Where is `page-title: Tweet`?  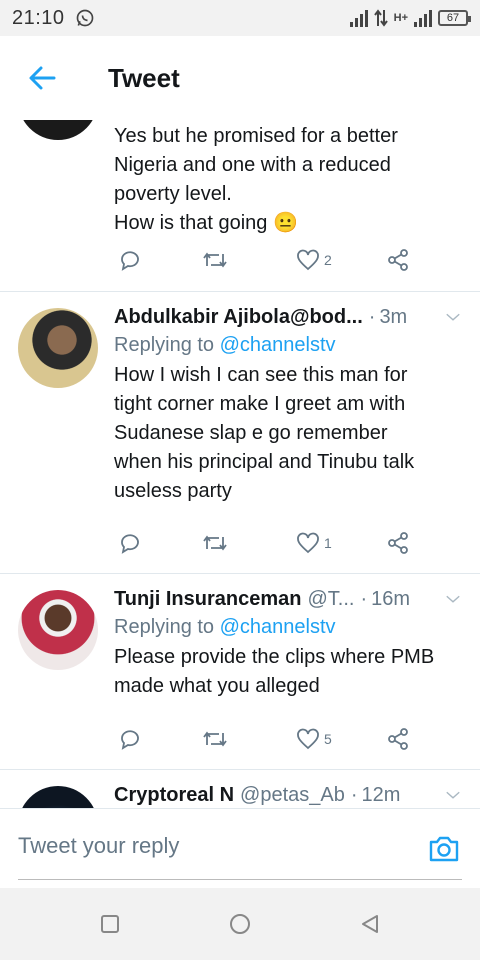 page-title: Tweet is located at coordinates (144, 77).